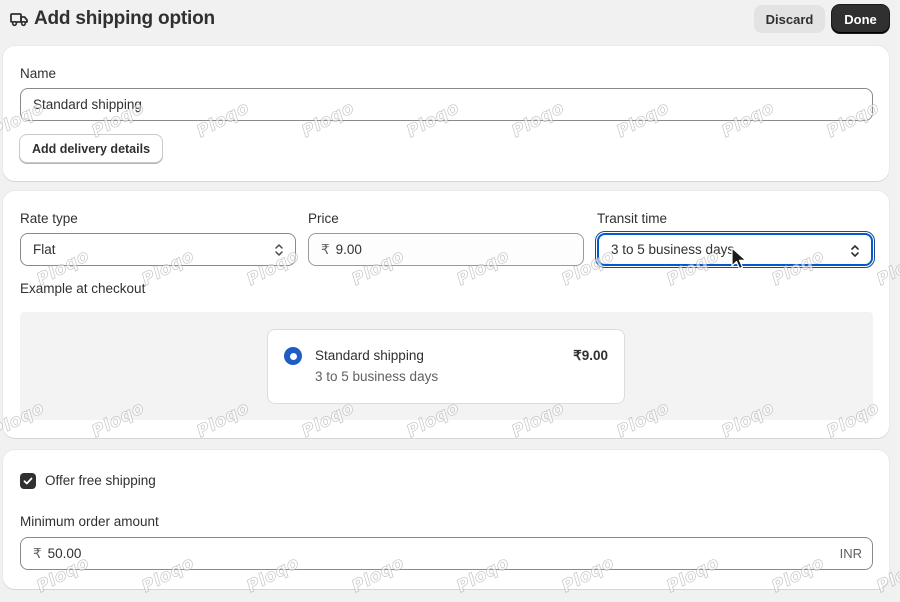 The width and height of the screenshot is (900, 602). What do you see at coordinates (632, 218) in the screenshot?
I see `transit-time-label: Transit time` at bounding box center [632, 218].